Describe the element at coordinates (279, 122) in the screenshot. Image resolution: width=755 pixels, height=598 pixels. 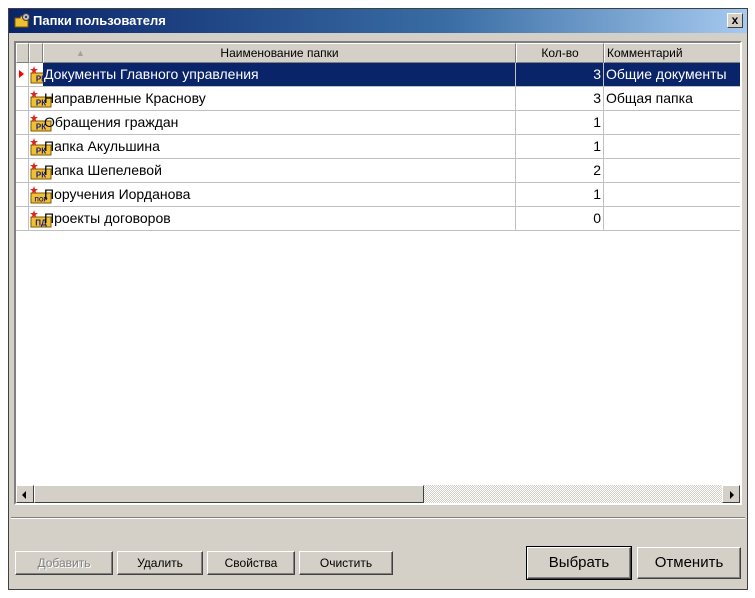
I see `folder-name-cell: Обращения граждан` at that location.